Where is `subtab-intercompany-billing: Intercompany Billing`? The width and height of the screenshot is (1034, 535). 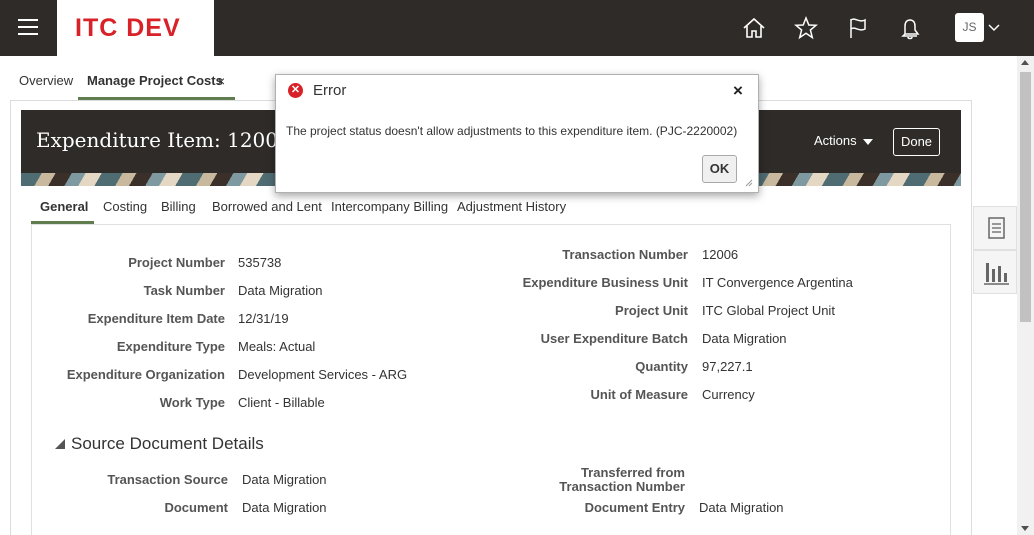
subtab-intercompany-billing: Intercompany Billing is located at coordinates (389, 206).